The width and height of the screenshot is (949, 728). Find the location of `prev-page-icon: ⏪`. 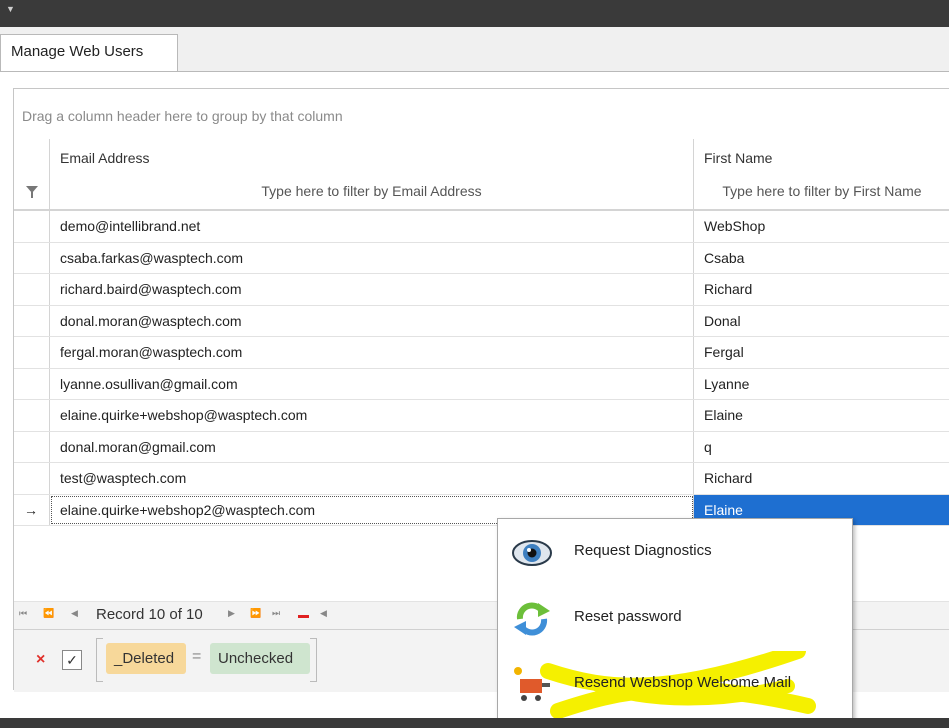

prev-page-icon: ⏪ is located at coordinates (48, 613).